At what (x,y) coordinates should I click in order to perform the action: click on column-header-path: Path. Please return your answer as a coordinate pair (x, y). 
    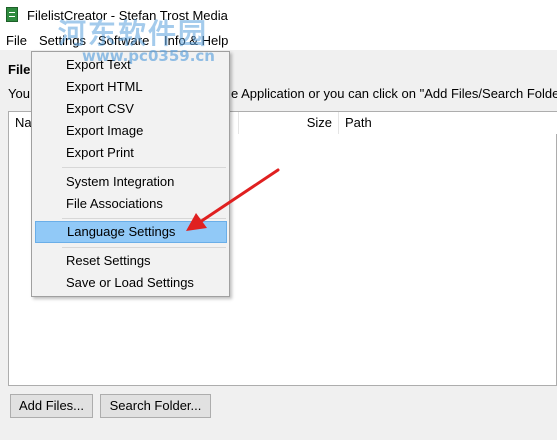
    Looking at the image, I should click on (448, 123).